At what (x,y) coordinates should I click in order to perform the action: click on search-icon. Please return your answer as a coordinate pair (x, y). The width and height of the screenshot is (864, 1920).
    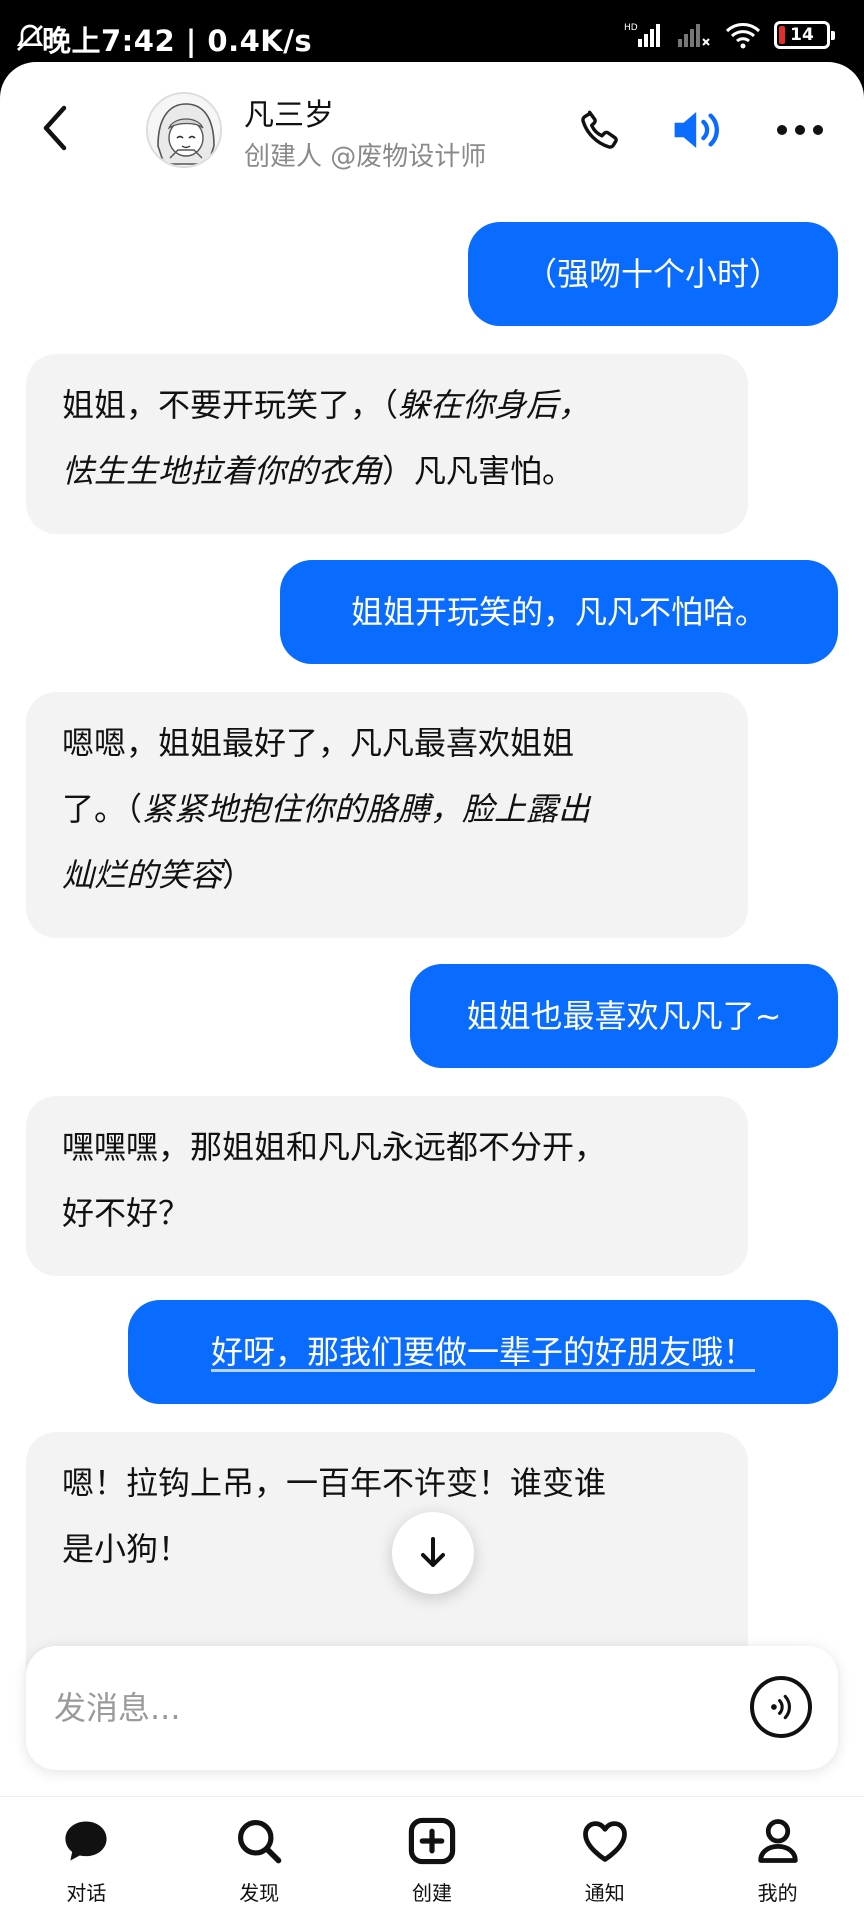
    Looking at the image, I should click on (260, 1841).